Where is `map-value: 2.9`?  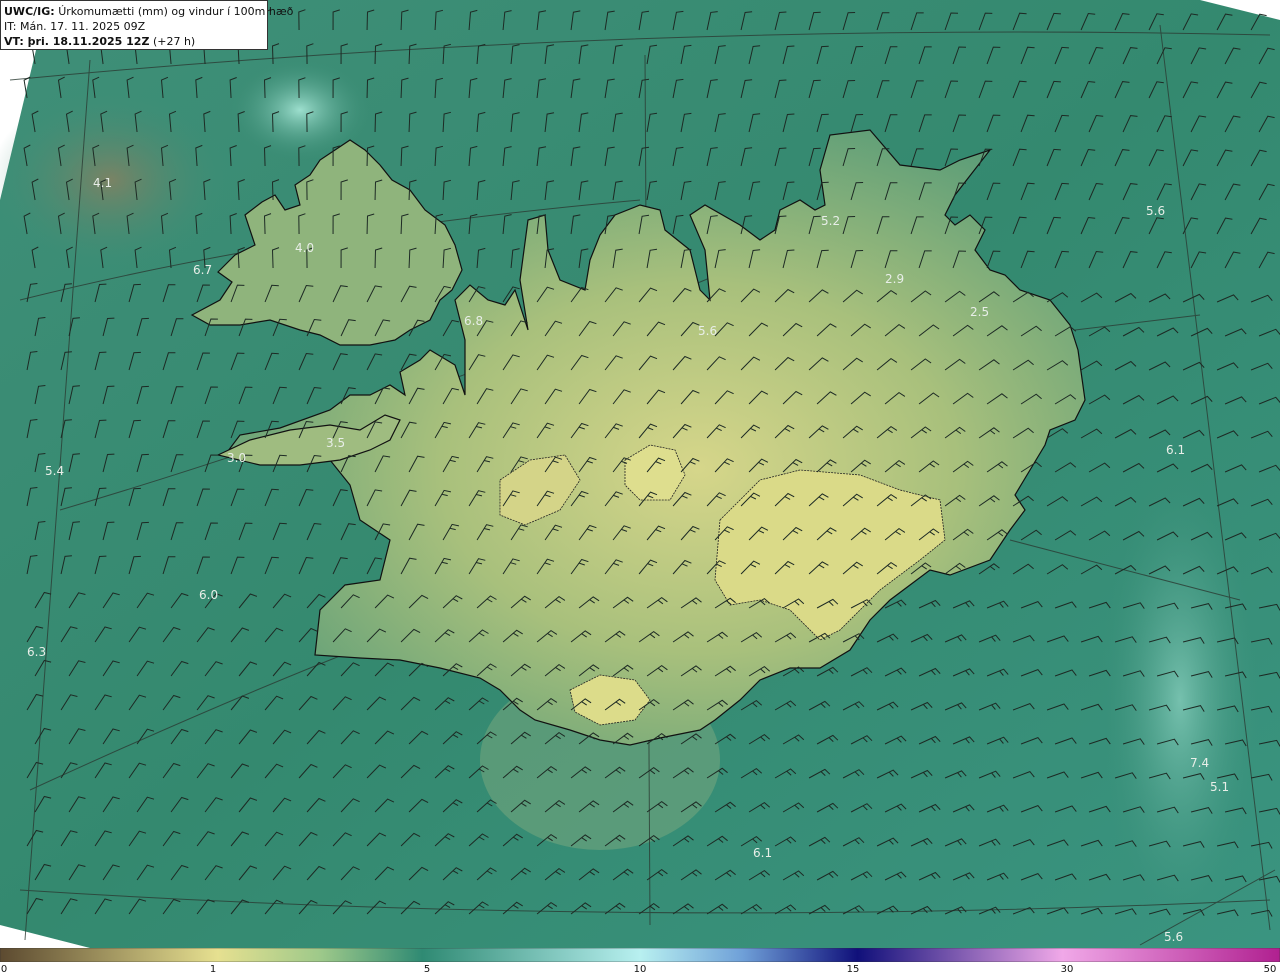 map-value: 2.9 is located at coordinates (894, 279).